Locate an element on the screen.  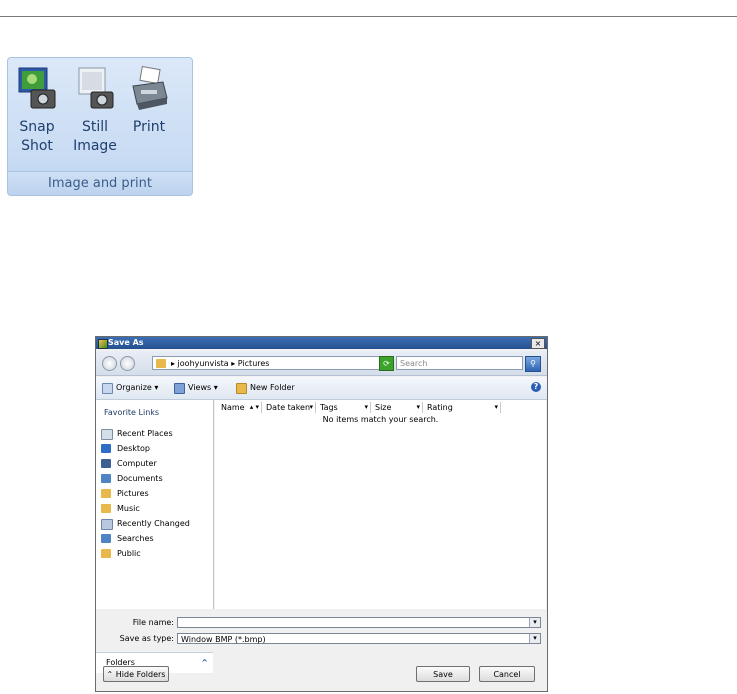
sidebar-item-desktop: Desktop is located at coordinates (125, 448).